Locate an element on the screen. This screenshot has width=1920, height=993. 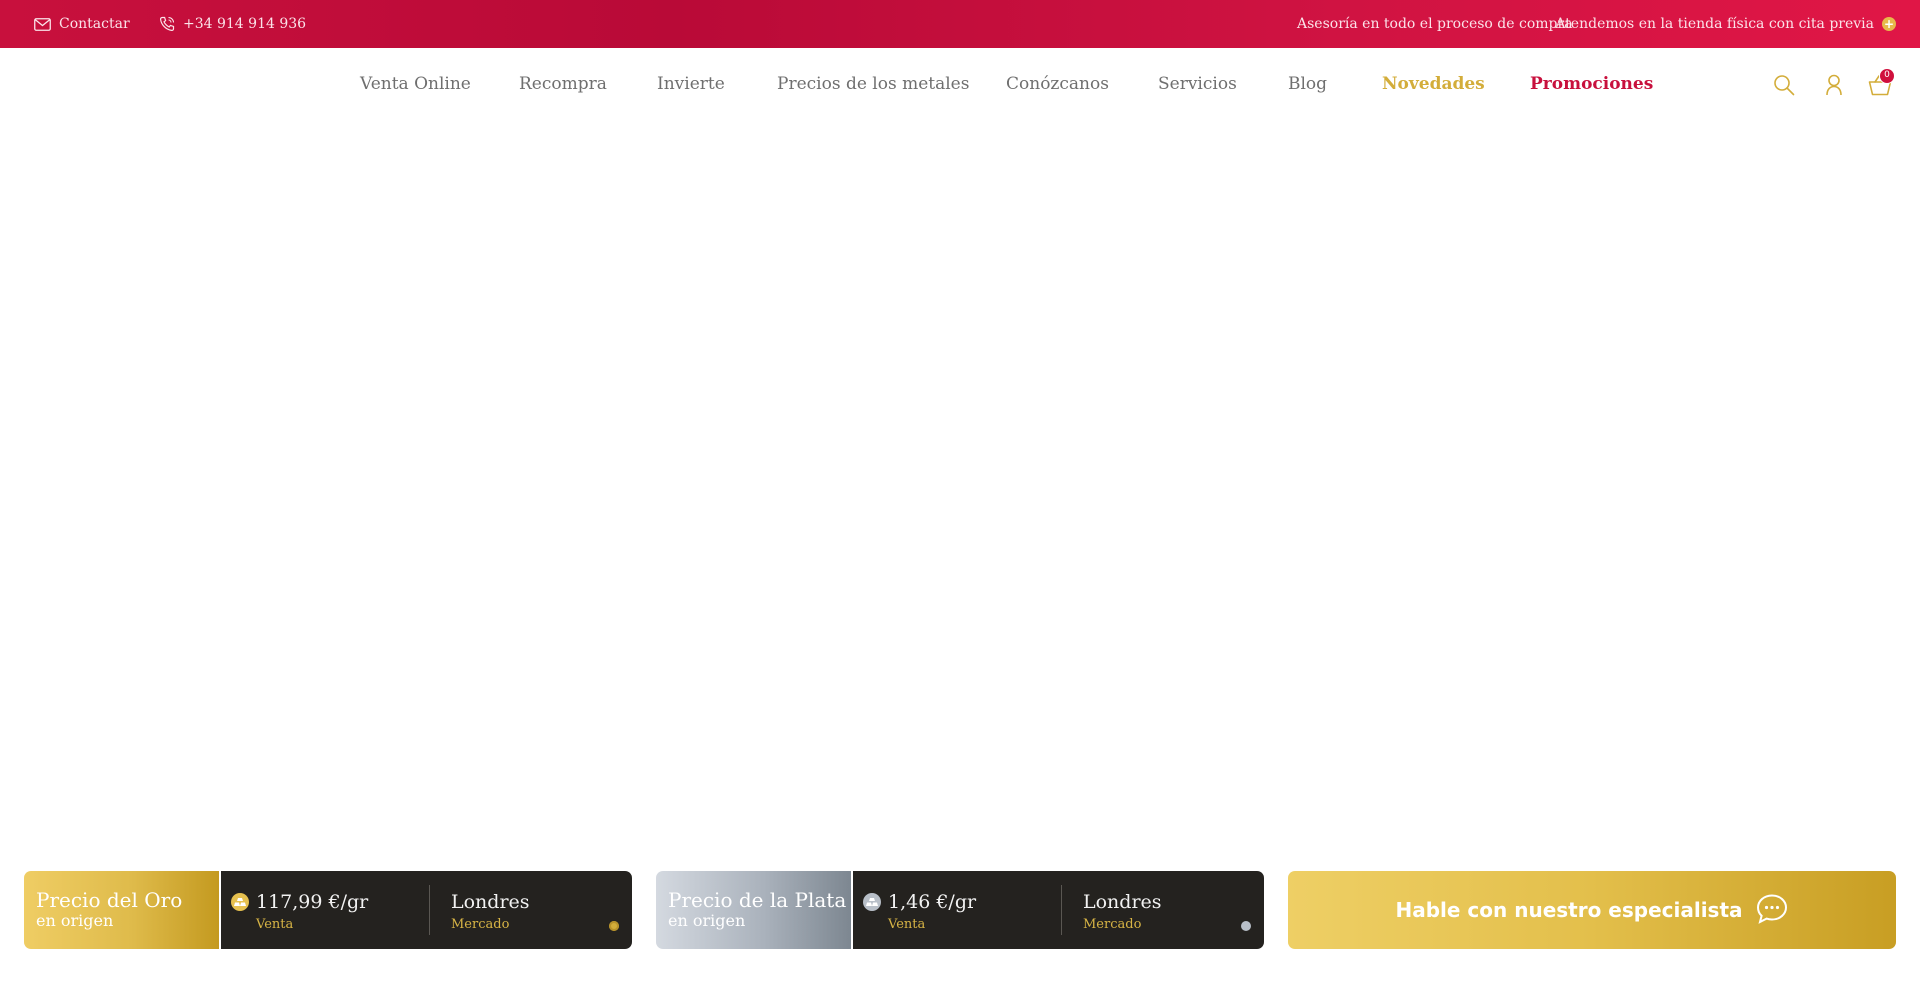
gold-price-caption: Venta is located at coordinates (275, 924).